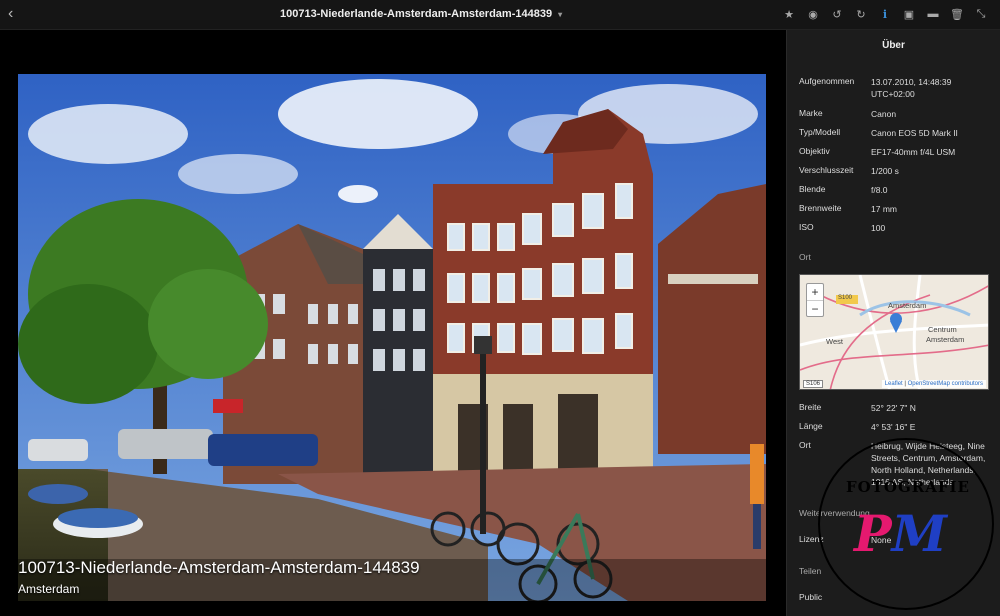 Image resolution: width=1000 pixels, height=616 pixels. I want to click on row-license: Lizenz None, so click(897, 540).